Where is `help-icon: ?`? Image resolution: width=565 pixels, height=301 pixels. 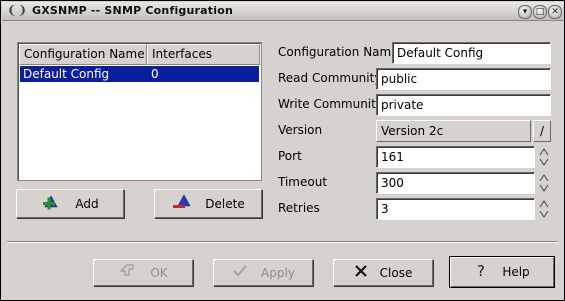
help-icon: ? is located at coordinates (482, 272).